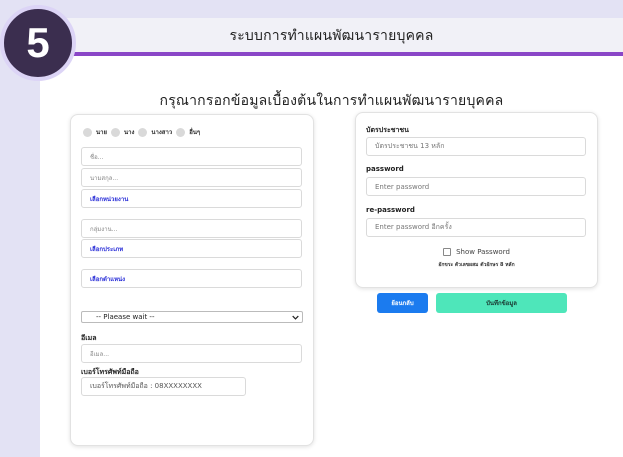 The width and height of the screenshot is (623, 457). Describe the element at coordinates (125, 317) in the screenshot. I see `status-dropdown-value: -- Plaease wait --` at that location.